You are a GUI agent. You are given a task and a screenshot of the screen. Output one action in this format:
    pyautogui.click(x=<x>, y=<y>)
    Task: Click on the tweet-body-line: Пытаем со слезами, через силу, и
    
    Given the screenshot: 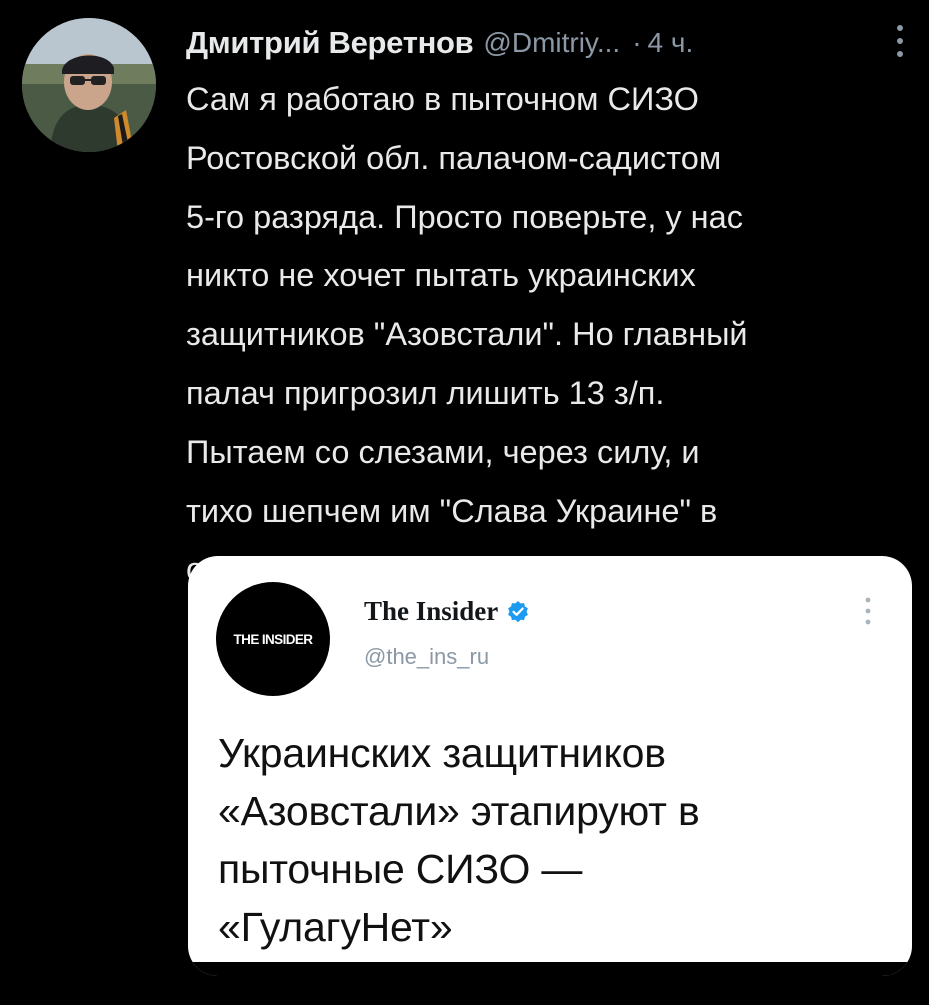 What is the action you would take?
    pyautogui.click(x=443, y=451)
    